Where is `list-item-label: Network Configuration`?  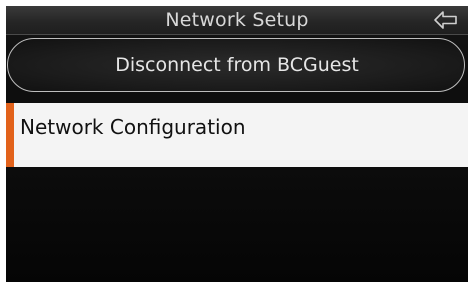
list-item-label: Network Configuration is located at coordinates (133, 127).